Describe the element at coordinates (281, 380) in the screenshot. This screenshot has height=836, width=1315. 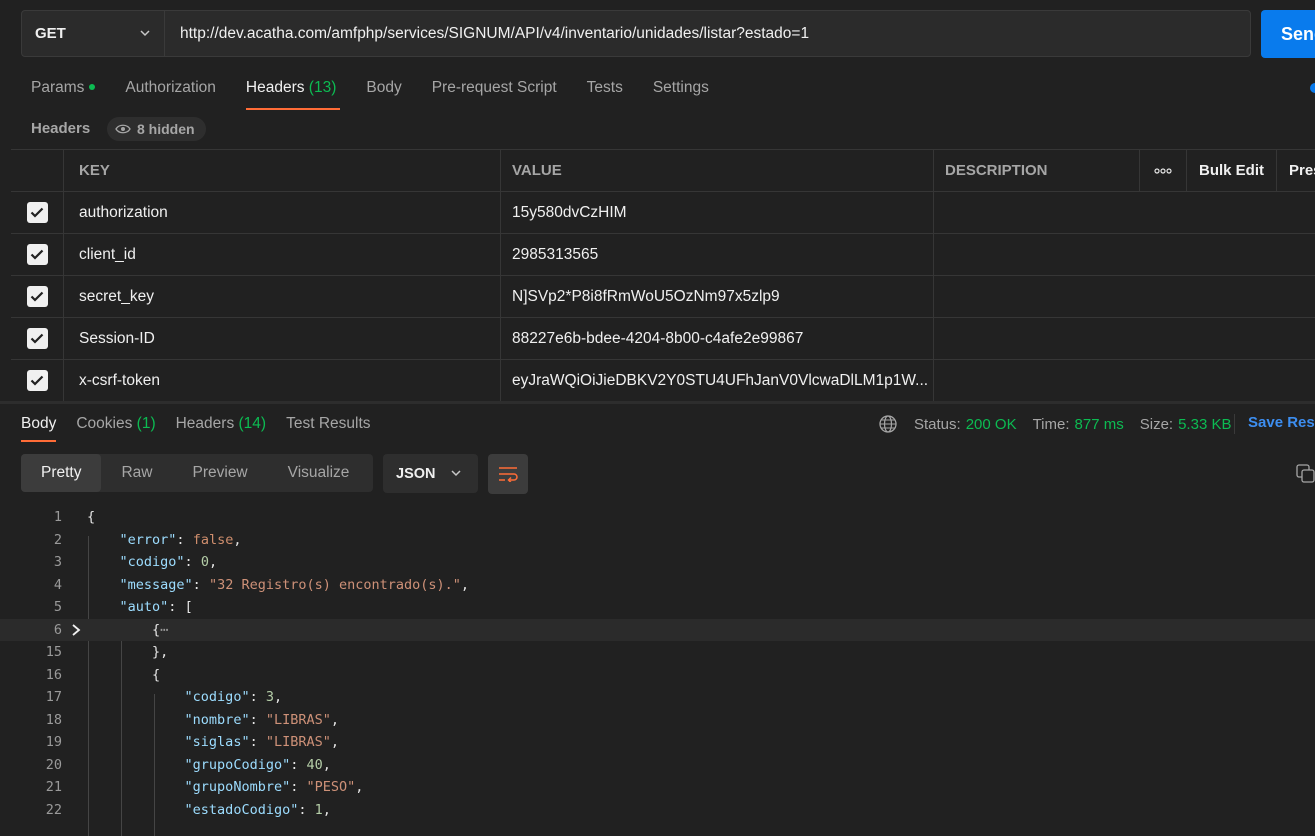
I see `header-key-input: x-csrf-token` at that location.